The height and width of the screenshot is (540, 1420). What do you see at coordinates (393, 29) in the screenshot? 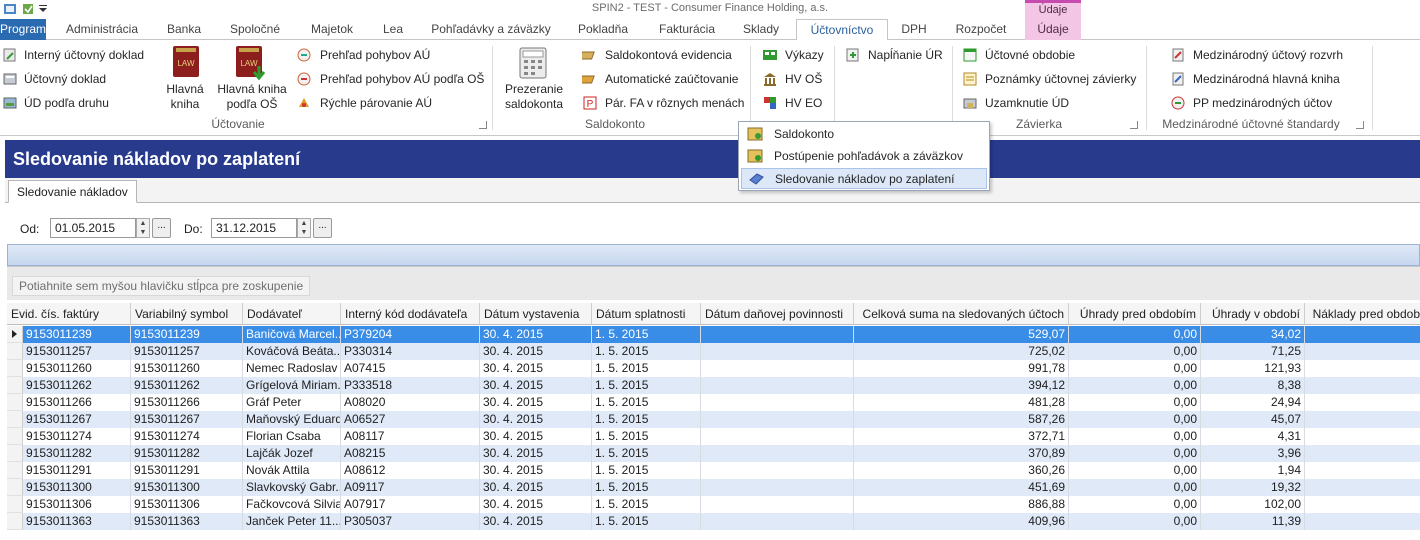
I see `tab-lea: Lea` at bounding box center [393, 29].